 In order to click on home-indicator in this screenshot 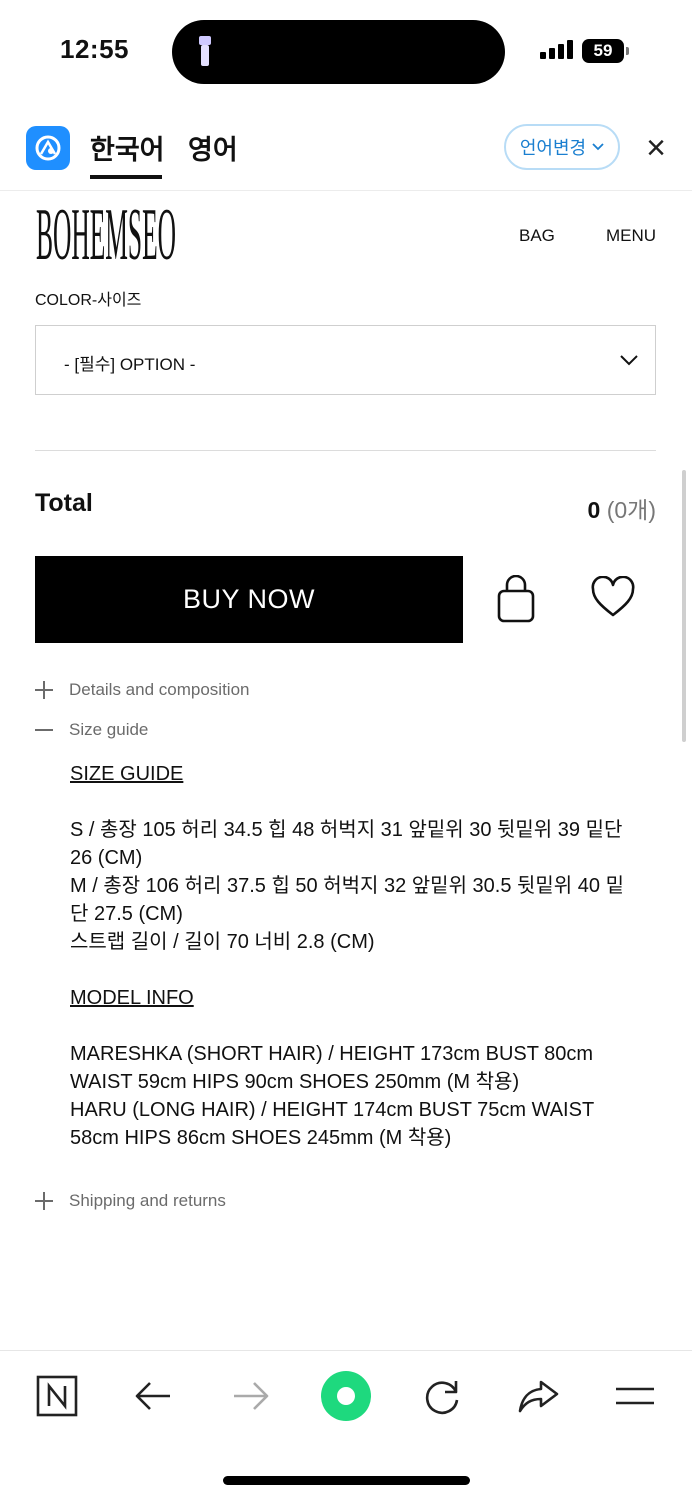, I will do `click(346, 1480)`.